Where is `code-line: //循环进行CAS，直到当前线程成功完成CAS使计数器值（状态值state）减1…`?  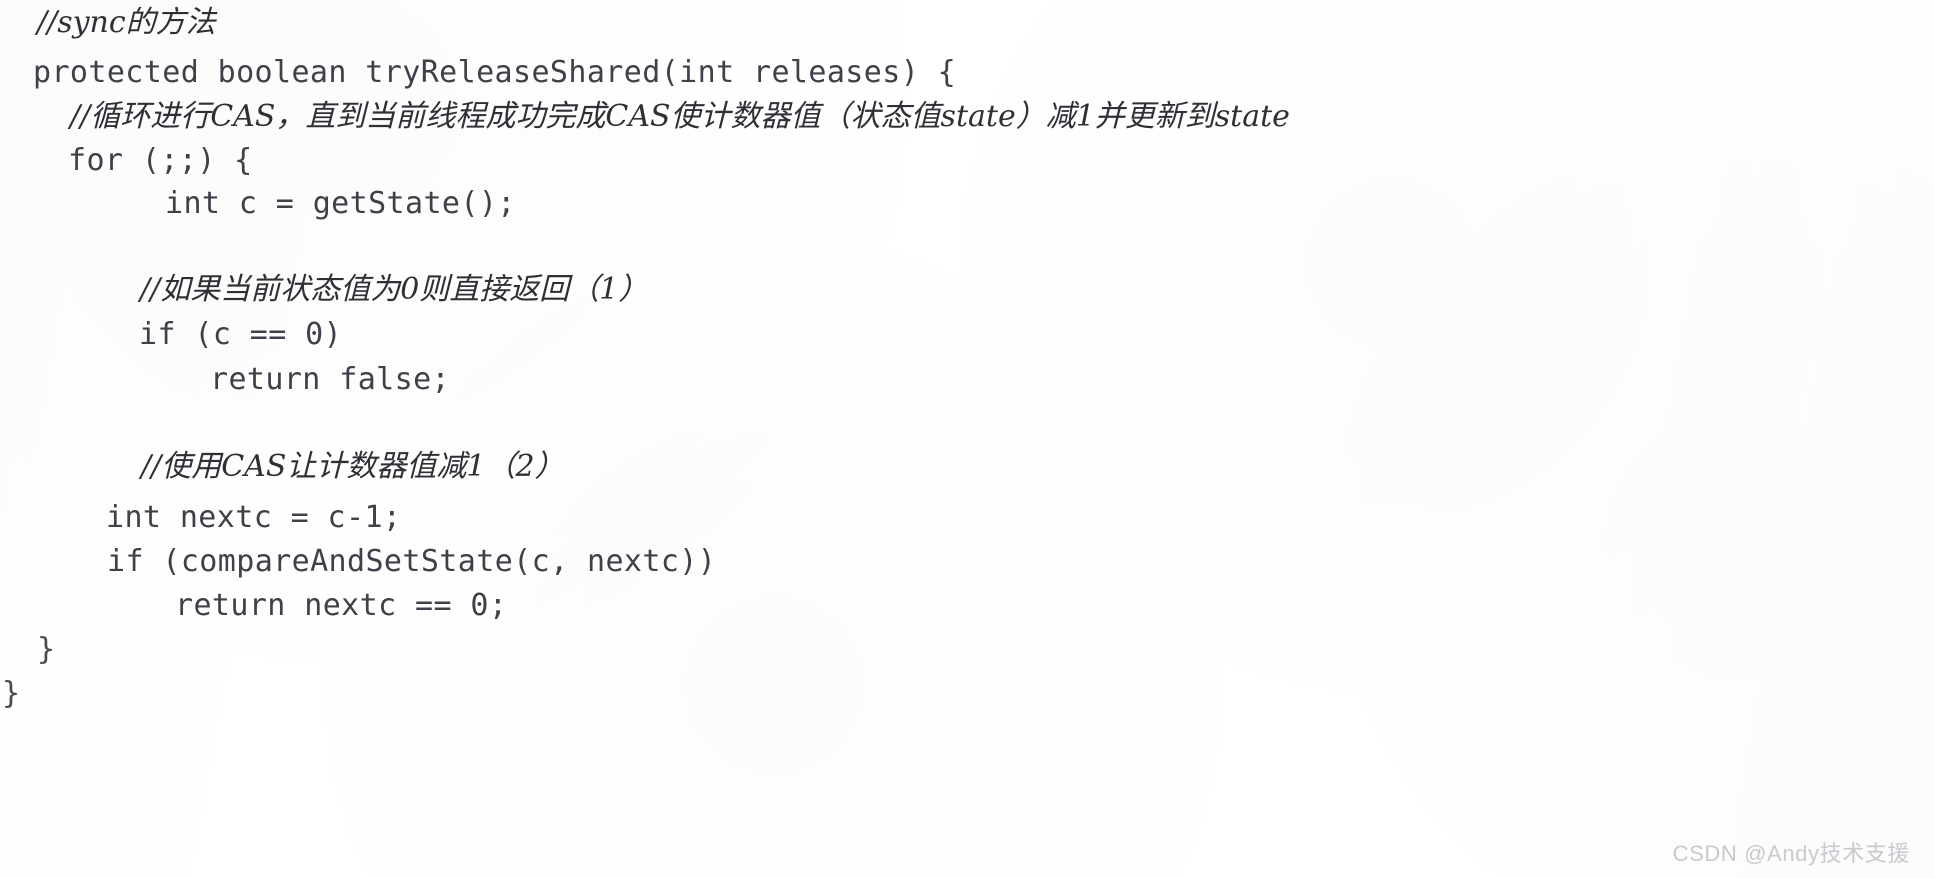 code-line: //循环进行CAS，直到当前线程成功完成CAS使计数器值（状态值state）减1… is located at coordinates (680, 116).